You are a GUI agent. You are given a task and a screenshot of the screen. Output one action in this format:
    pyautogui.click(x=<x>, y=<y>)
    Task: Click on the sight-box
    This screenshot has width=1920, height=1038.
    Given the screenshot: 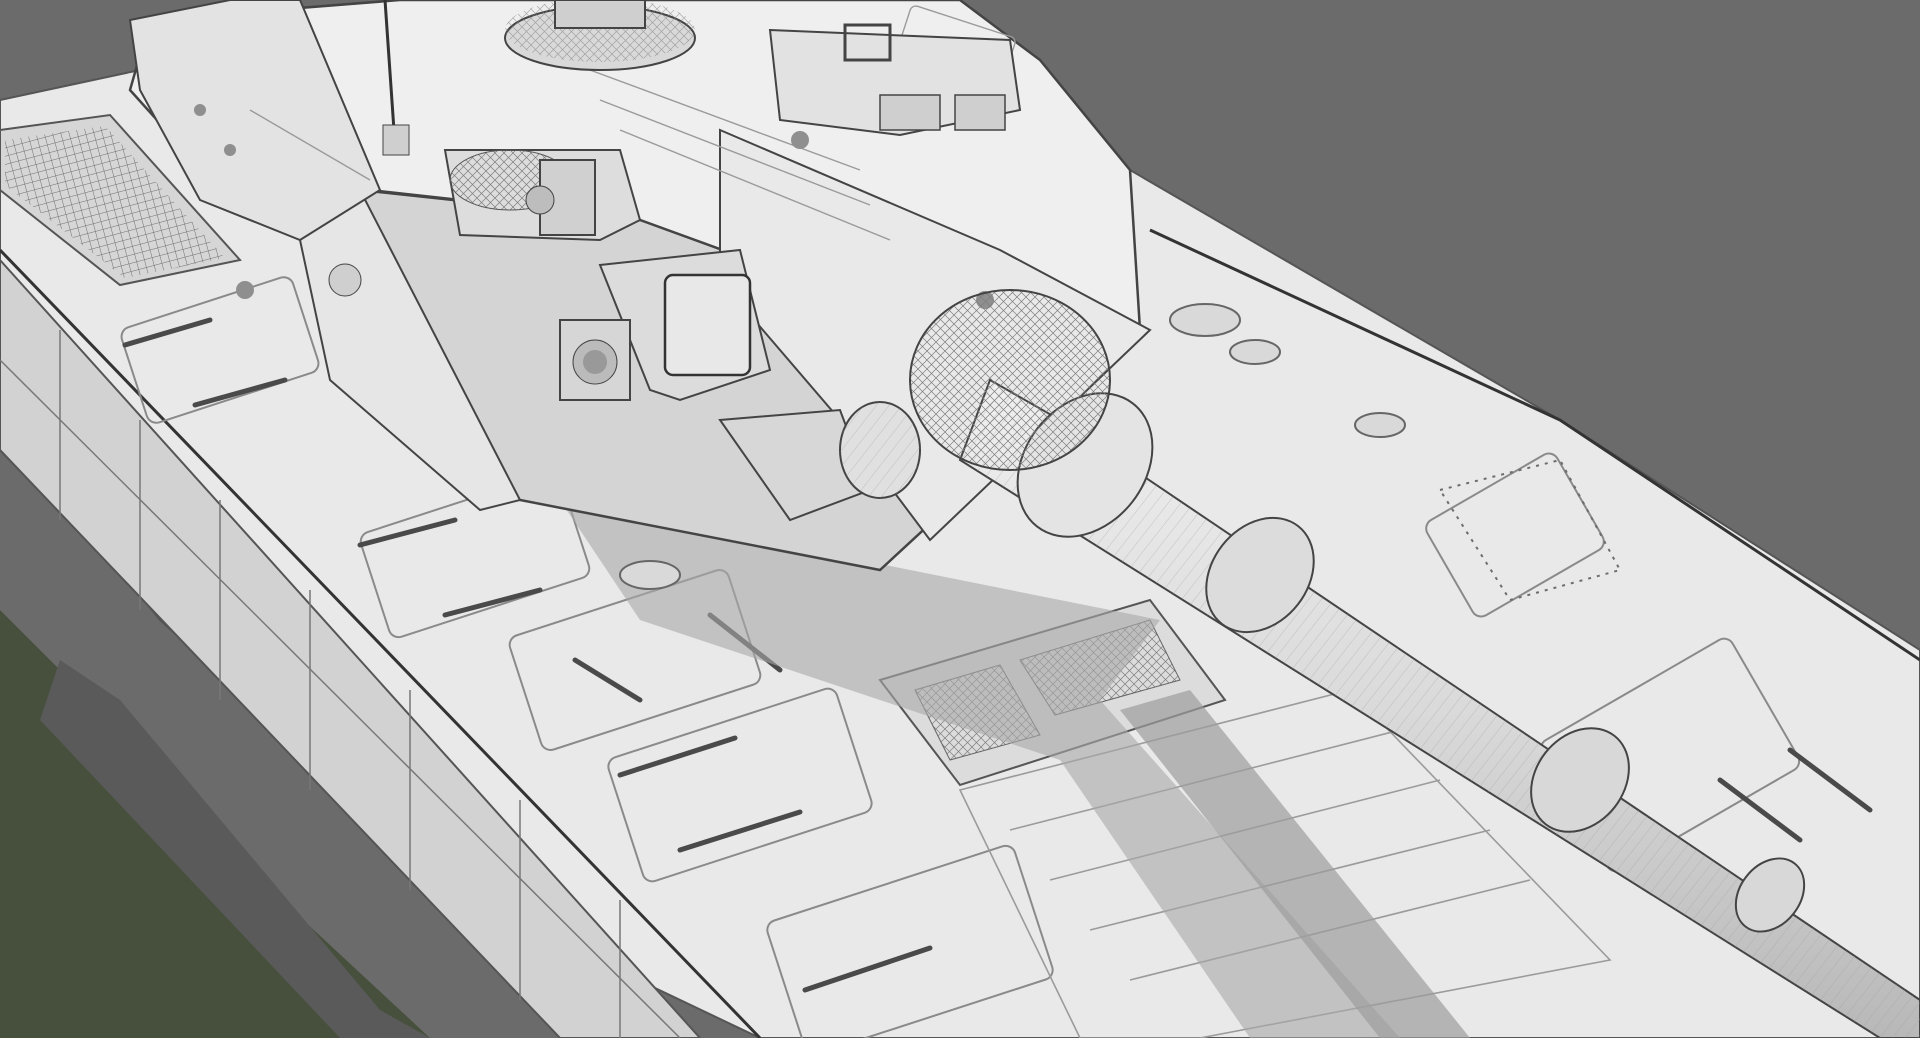 What is the action you would take?
    pyautogui.click(x=895, y=80)
    